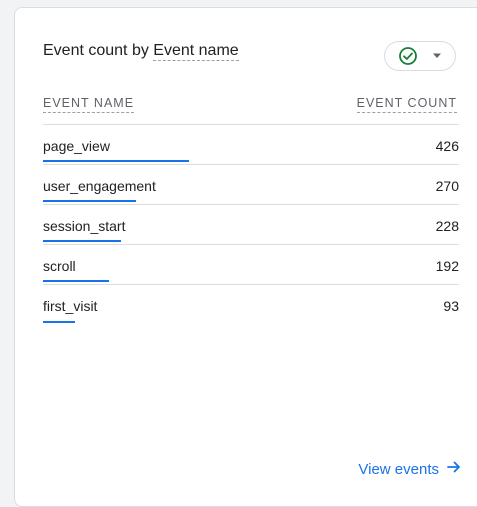  I want to click on event-count: 270, so click(447, 186).